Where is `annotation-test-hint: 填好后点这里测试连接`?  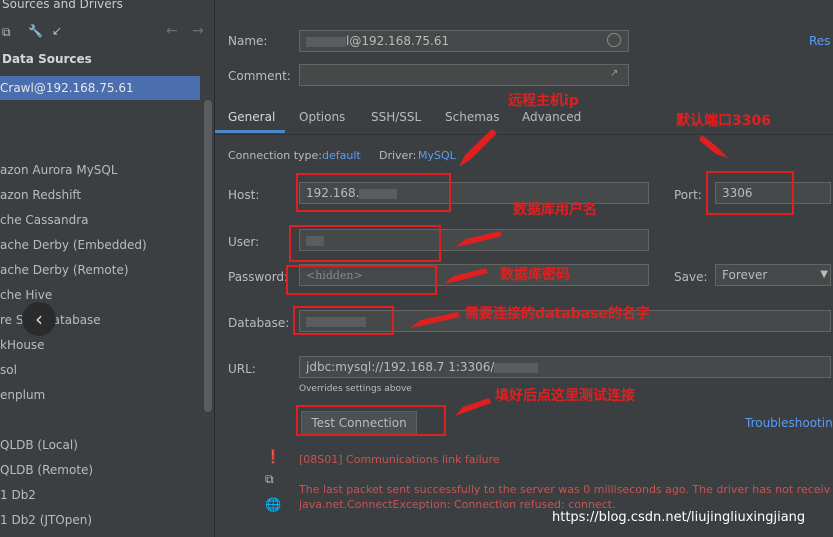 annotation-test-hint: 填好后点这里测试连接 is located at coordinates (565, 396).